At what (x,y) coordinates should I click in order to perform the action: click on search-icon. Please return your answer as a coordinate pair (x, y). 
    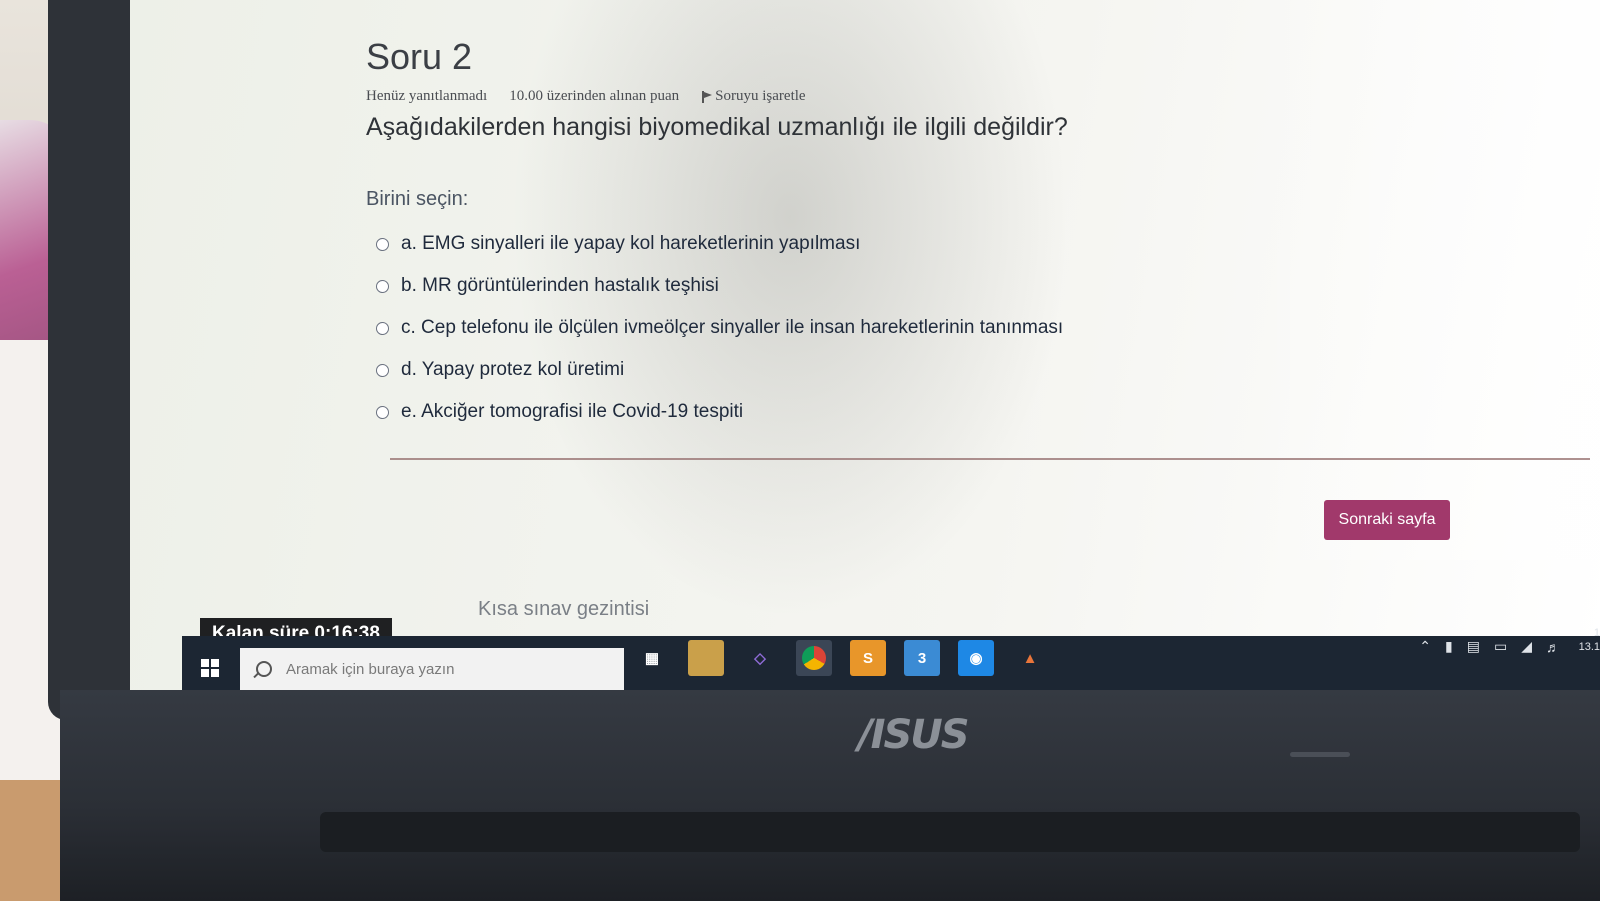
    Looking at the image, I should click on (264, 669).